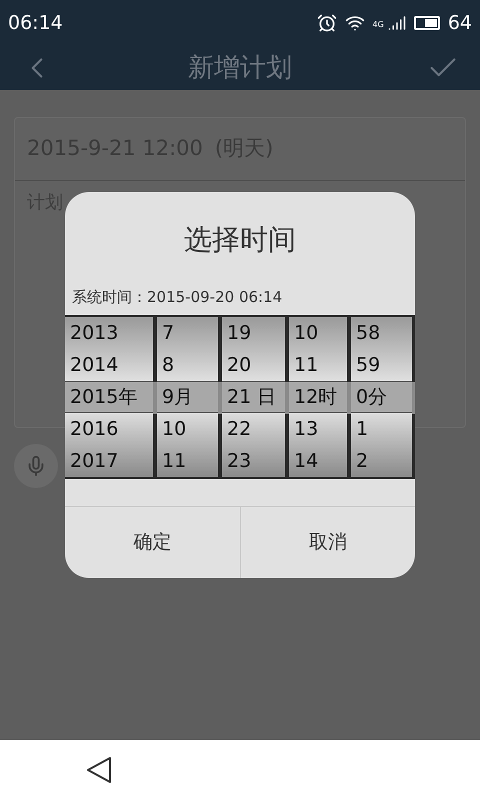  Describe the element at coordinates (460, 23) in the screenshot. I see `battery-level: 64` at that location.